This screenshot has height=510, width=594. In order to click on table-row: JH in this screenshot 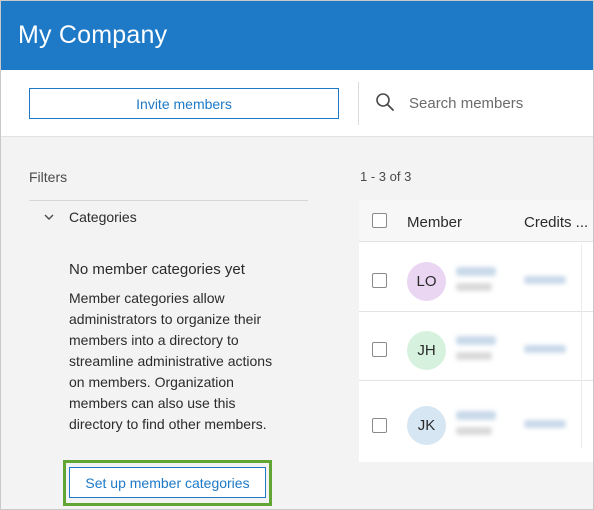, I will do `click(476, 347)`.